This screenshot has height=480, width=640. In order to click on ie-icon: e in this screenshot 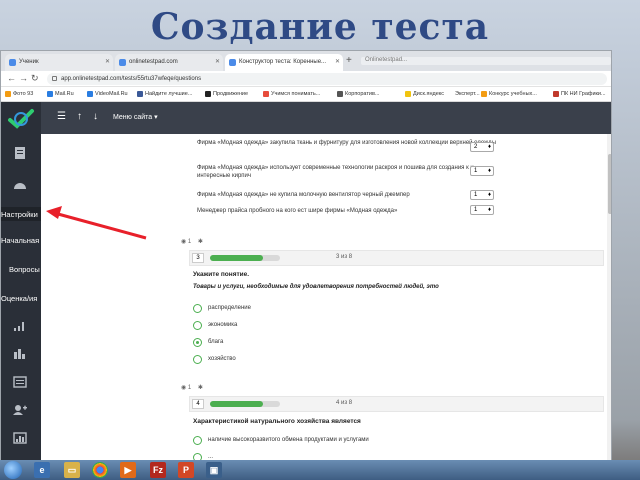, I will do `click(42, 470)`.